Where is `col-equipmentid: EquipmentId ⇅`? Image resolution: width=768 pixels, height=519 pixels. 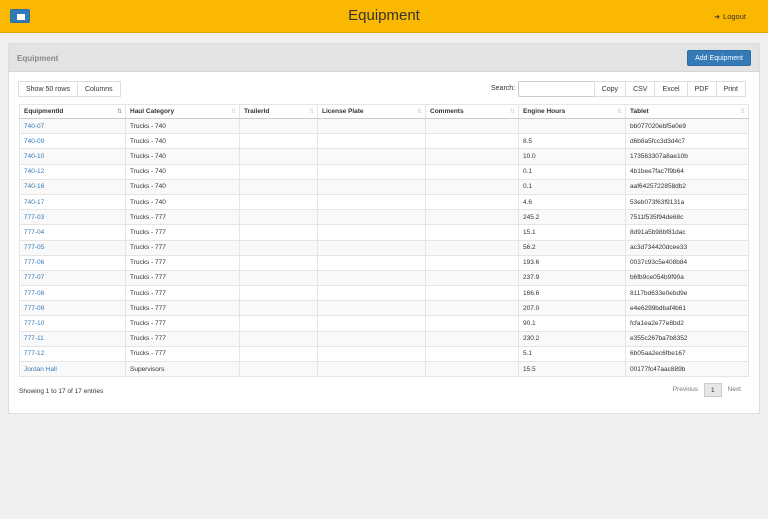 col-equipmentid: EquipmentId ⇅ is located at coordinates (72, 111).